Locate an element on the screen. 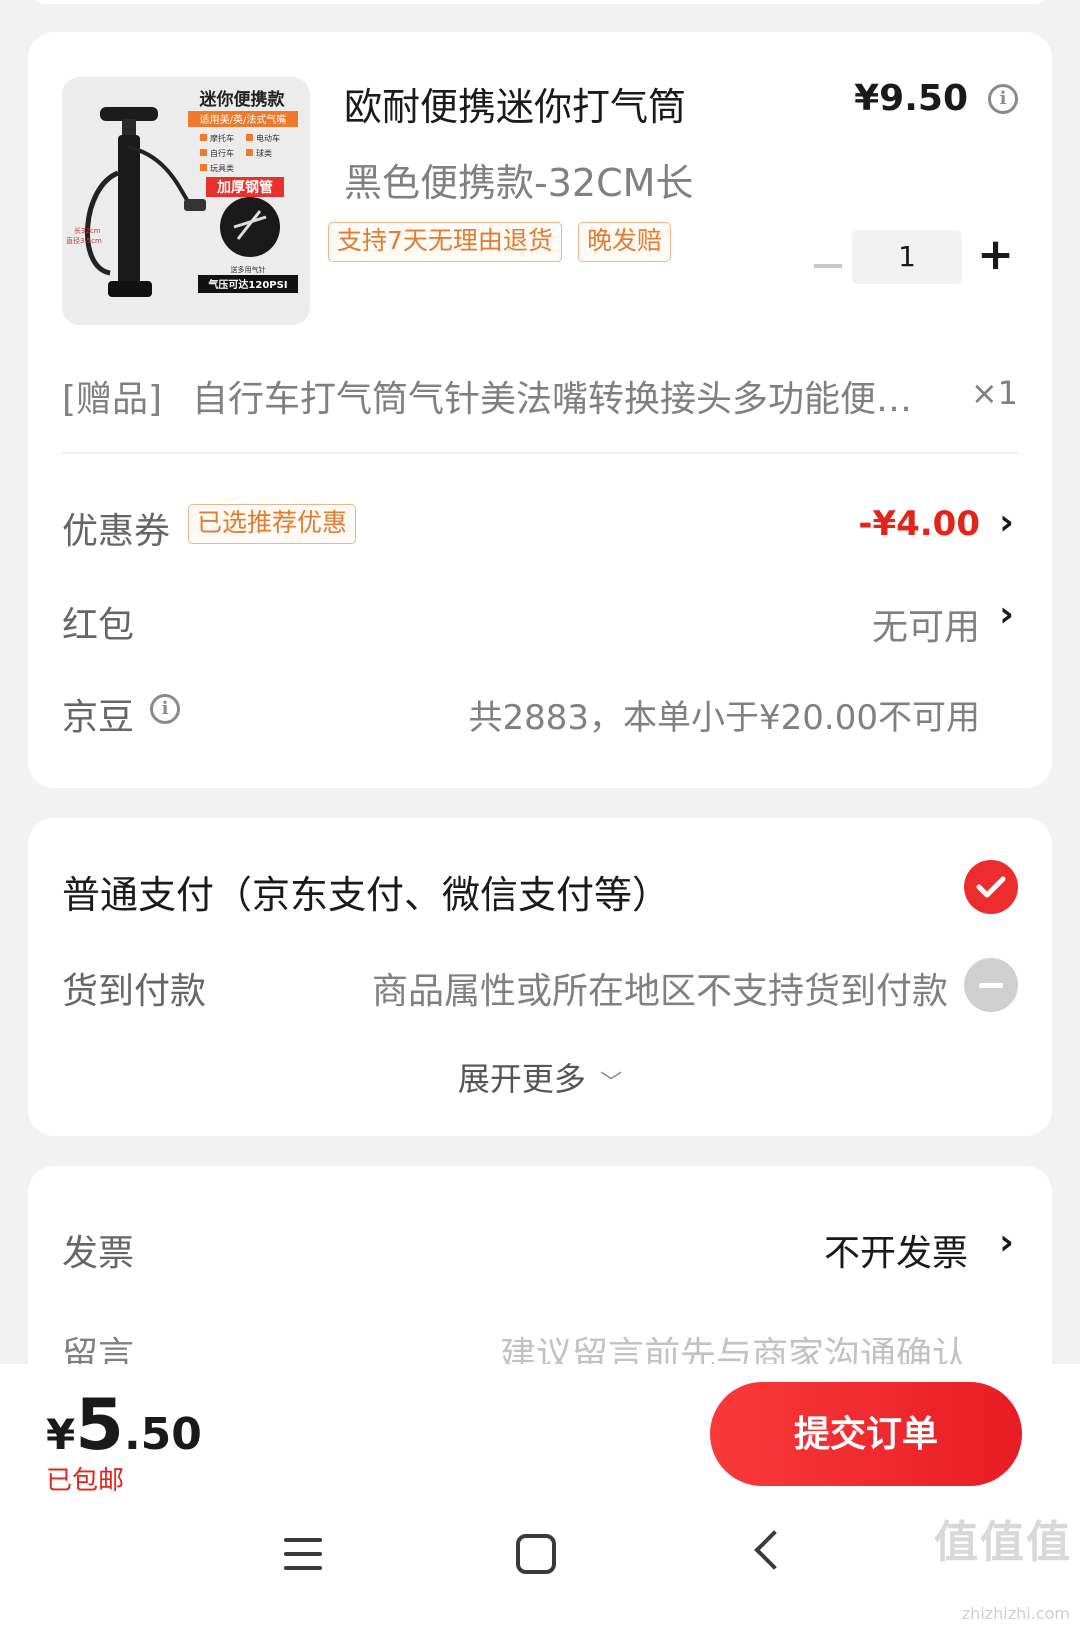  svg-text: 送多用气针 is located at coordinates (248, 269).